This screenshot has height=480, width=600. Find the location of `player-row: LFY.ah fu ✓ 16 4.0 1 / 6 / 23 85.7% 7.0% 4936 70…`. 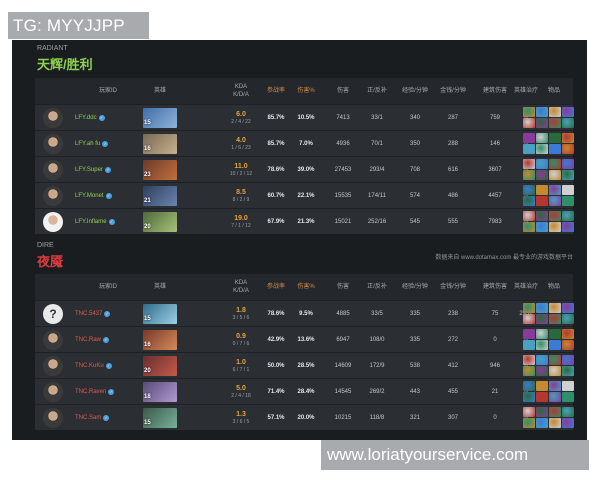

player-row: LFY.ah fu ✓ 16 4.0 1 / 6 / 23 85.7% 7.0% 4936 70… is located at coordinates (304, 143).